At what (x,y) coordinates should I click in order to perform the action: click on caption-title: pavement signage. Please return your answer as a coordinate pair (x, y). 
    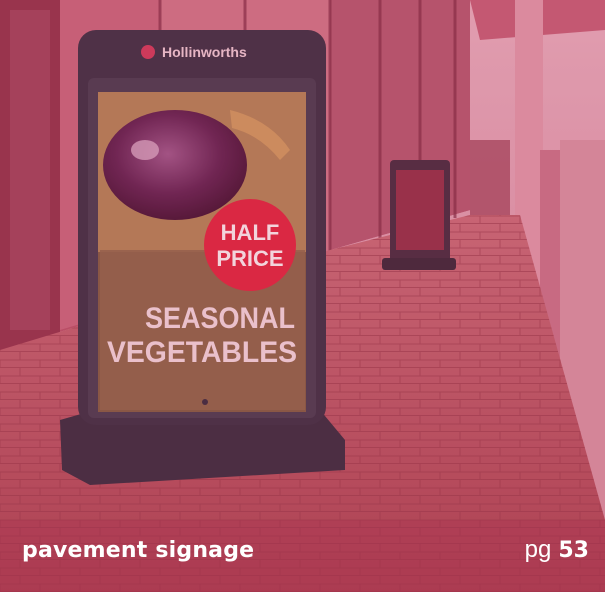
    Looking at the image, I should click on (138, 550).